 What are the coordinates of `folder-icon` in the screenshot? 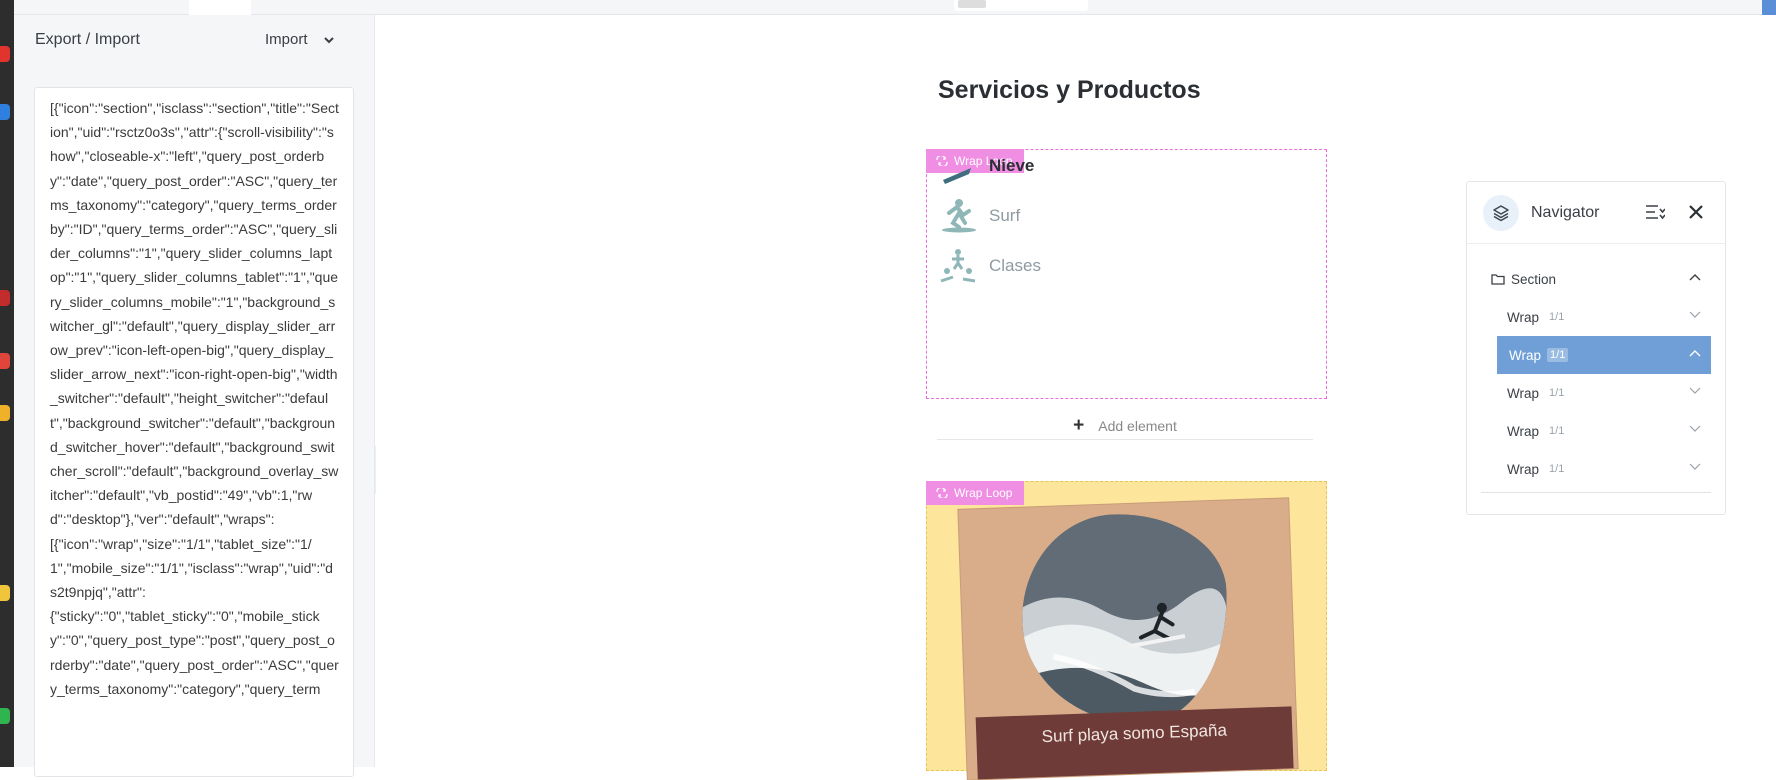 It's located at (1498, 279).